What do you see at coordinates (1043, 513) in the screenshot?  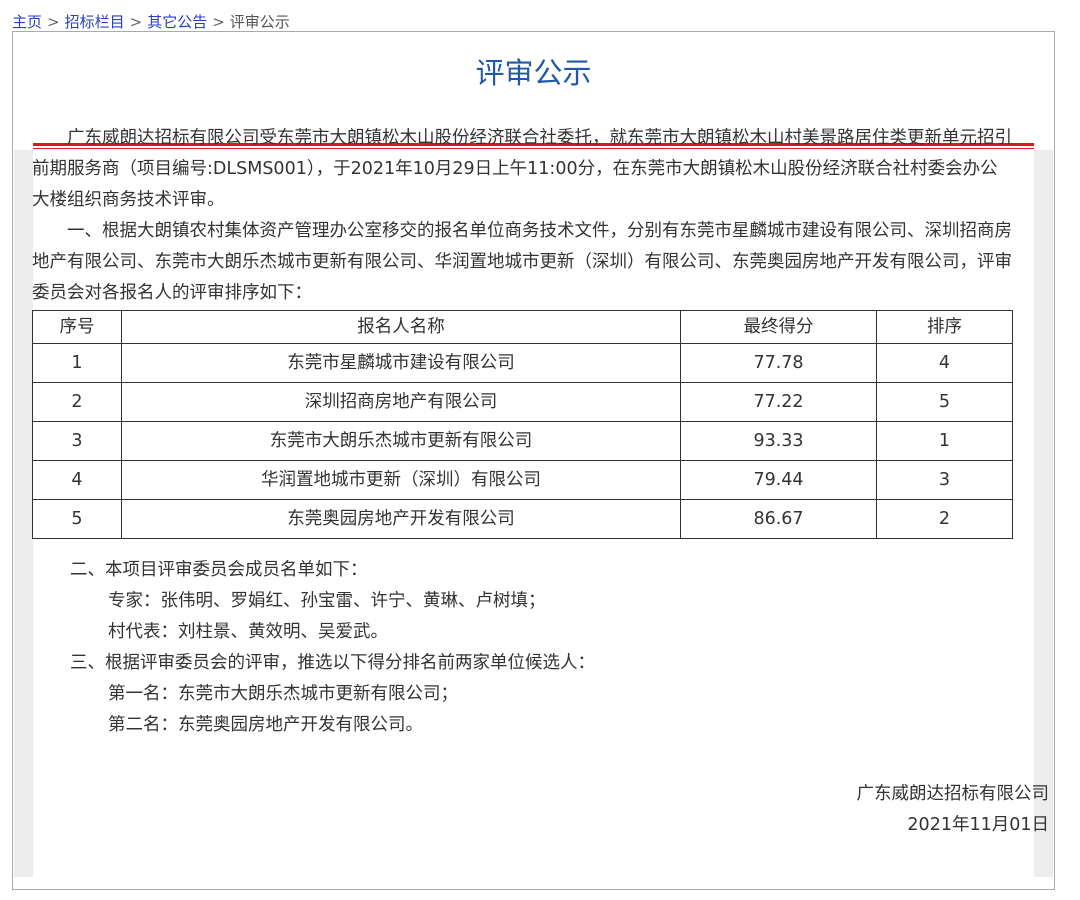 I see `right-gutter` at bounding box center [1043, 513].